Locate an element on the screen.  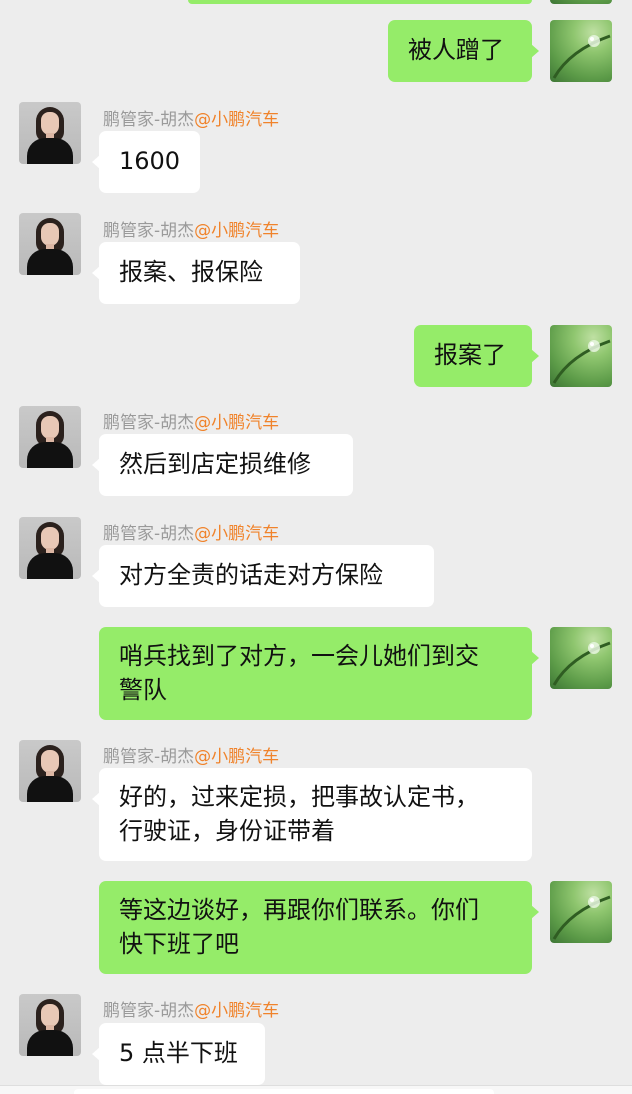
message-bubble-incoming: 报案、报保险 is located at coordinates (196, 273).